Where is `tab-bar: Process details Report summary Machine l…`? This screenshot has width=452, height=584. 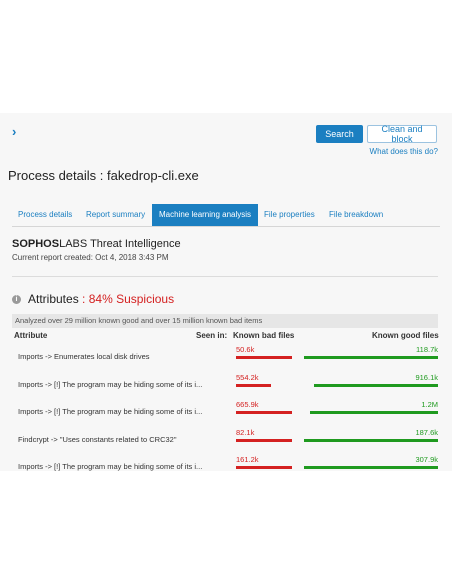 tab-bar: Process details Report summary Machine l… is located at coordinates (226, 215).